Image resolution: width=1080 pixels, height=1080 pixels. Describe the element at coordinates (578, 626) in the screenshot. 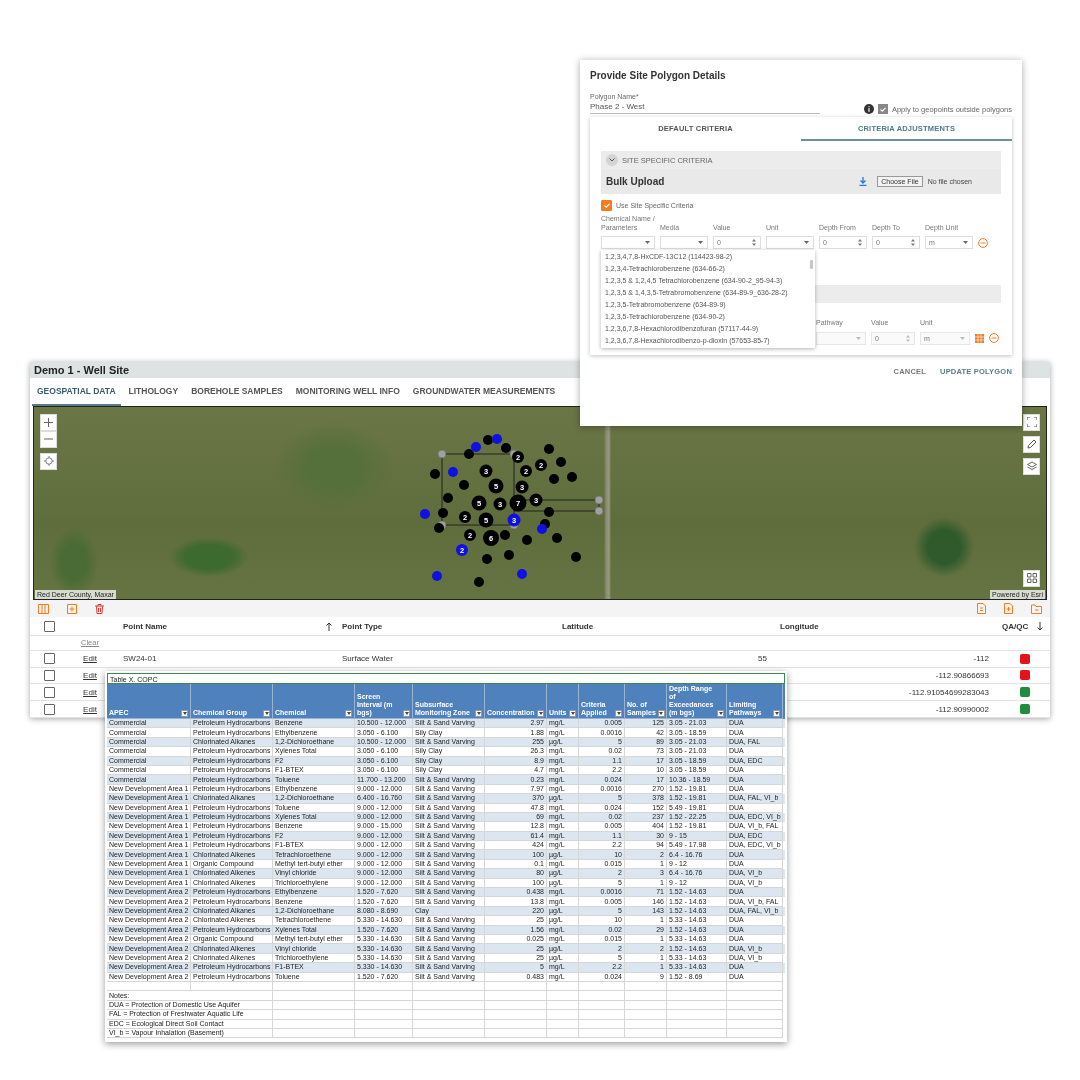

I see `column-header: Latitude` at that location.